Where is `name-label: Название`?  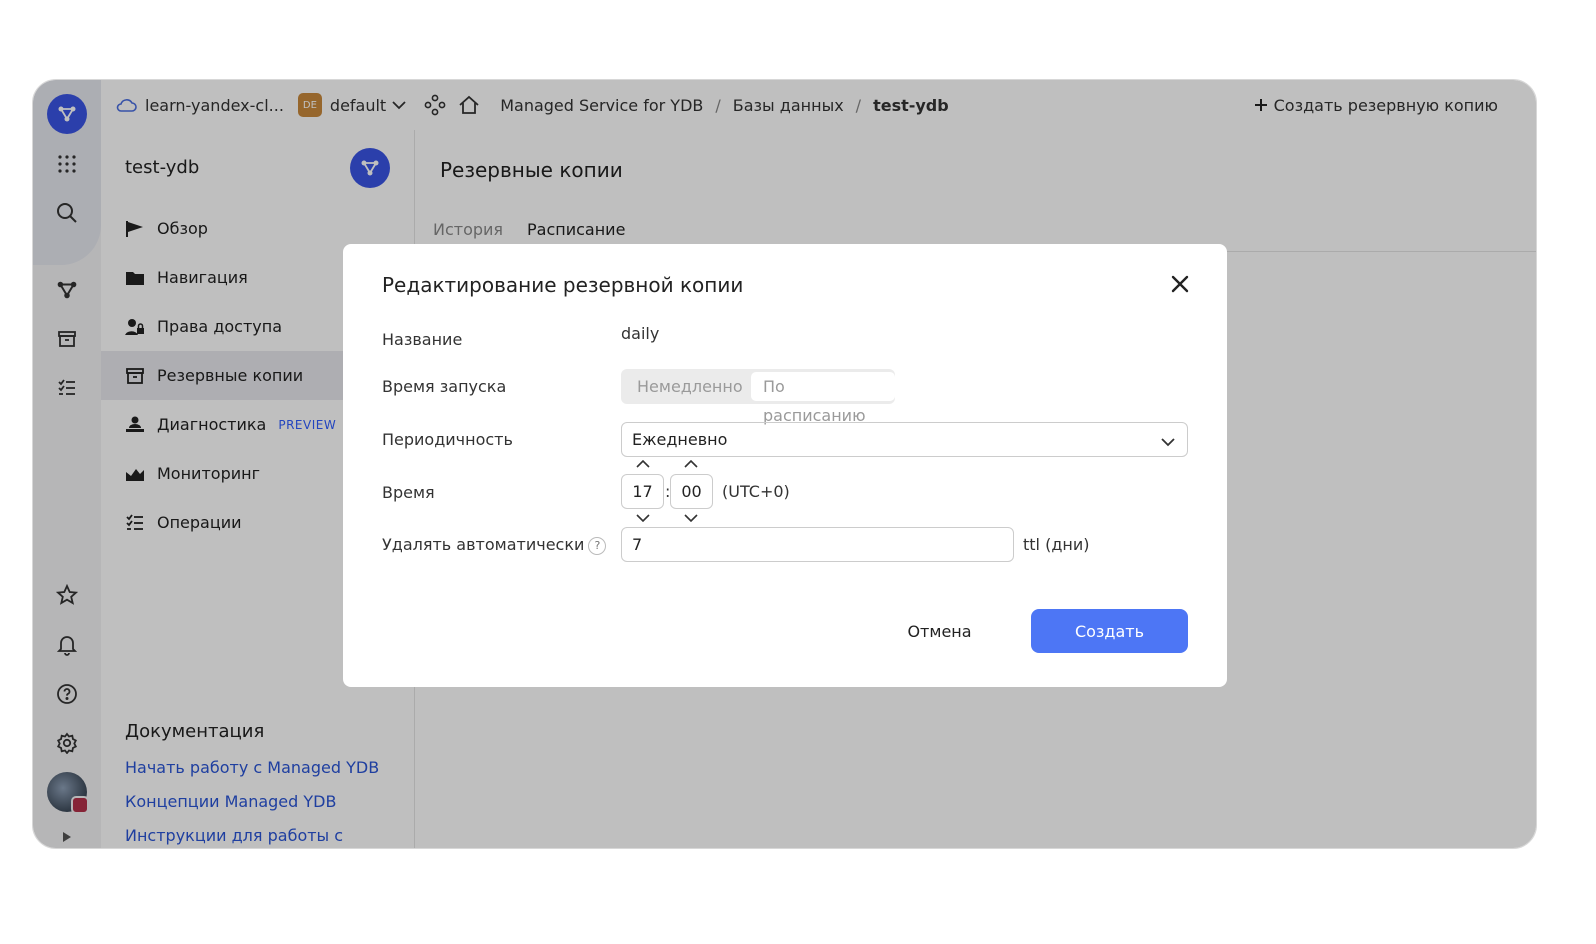
name-label: Название is located at coordinates (422, 339).